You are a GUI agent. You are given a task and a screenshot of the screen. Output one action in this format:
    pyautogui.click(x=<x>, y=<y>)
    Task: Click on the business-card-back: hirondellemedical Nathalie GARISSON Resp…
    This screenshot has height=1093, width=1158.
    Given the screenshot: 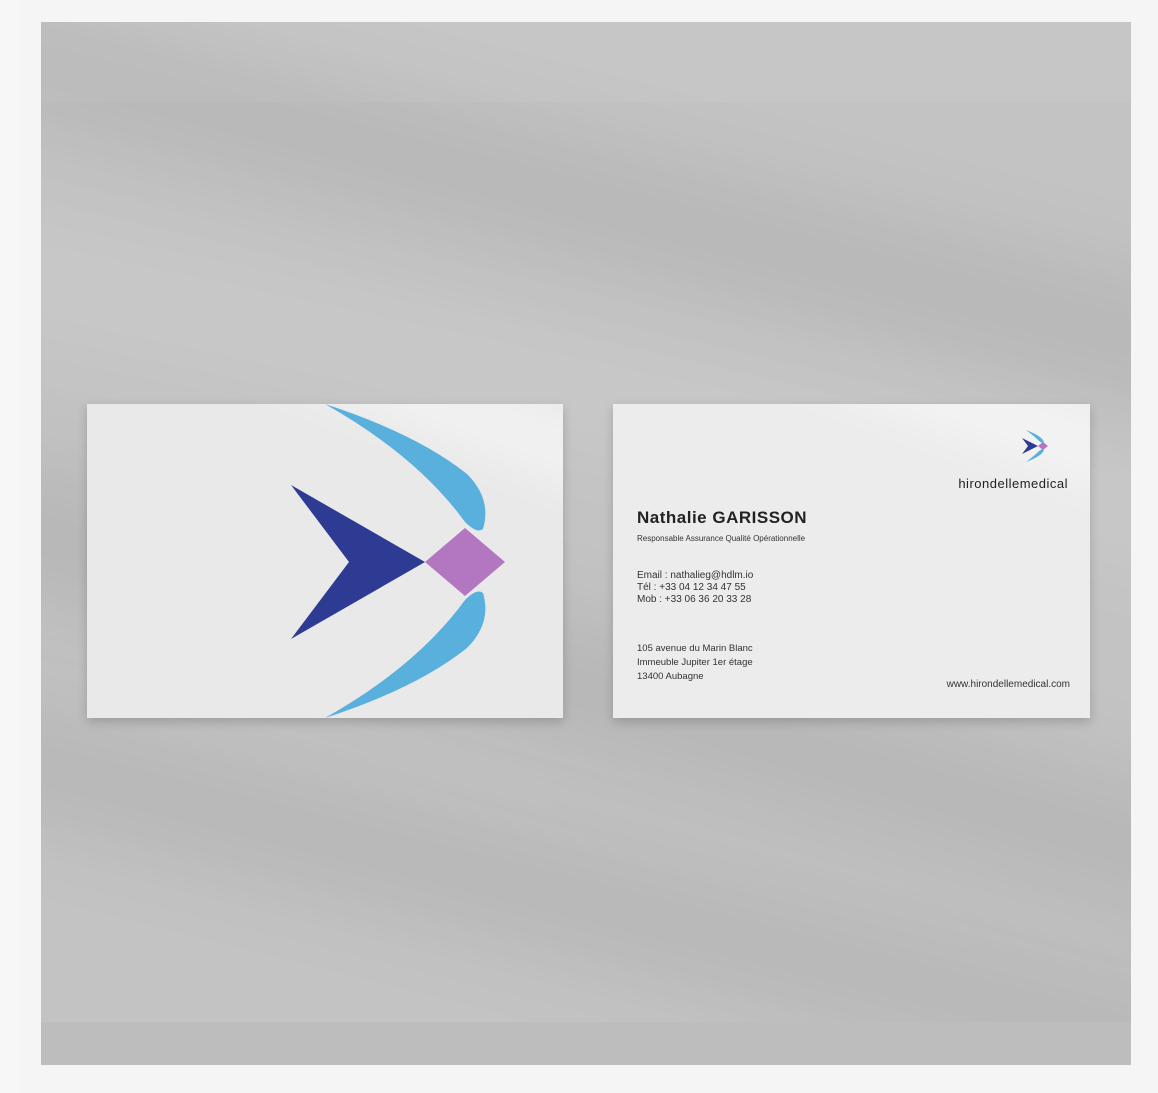 What is the action you would take?
    pyautogui.click(x=851, y=561)
    